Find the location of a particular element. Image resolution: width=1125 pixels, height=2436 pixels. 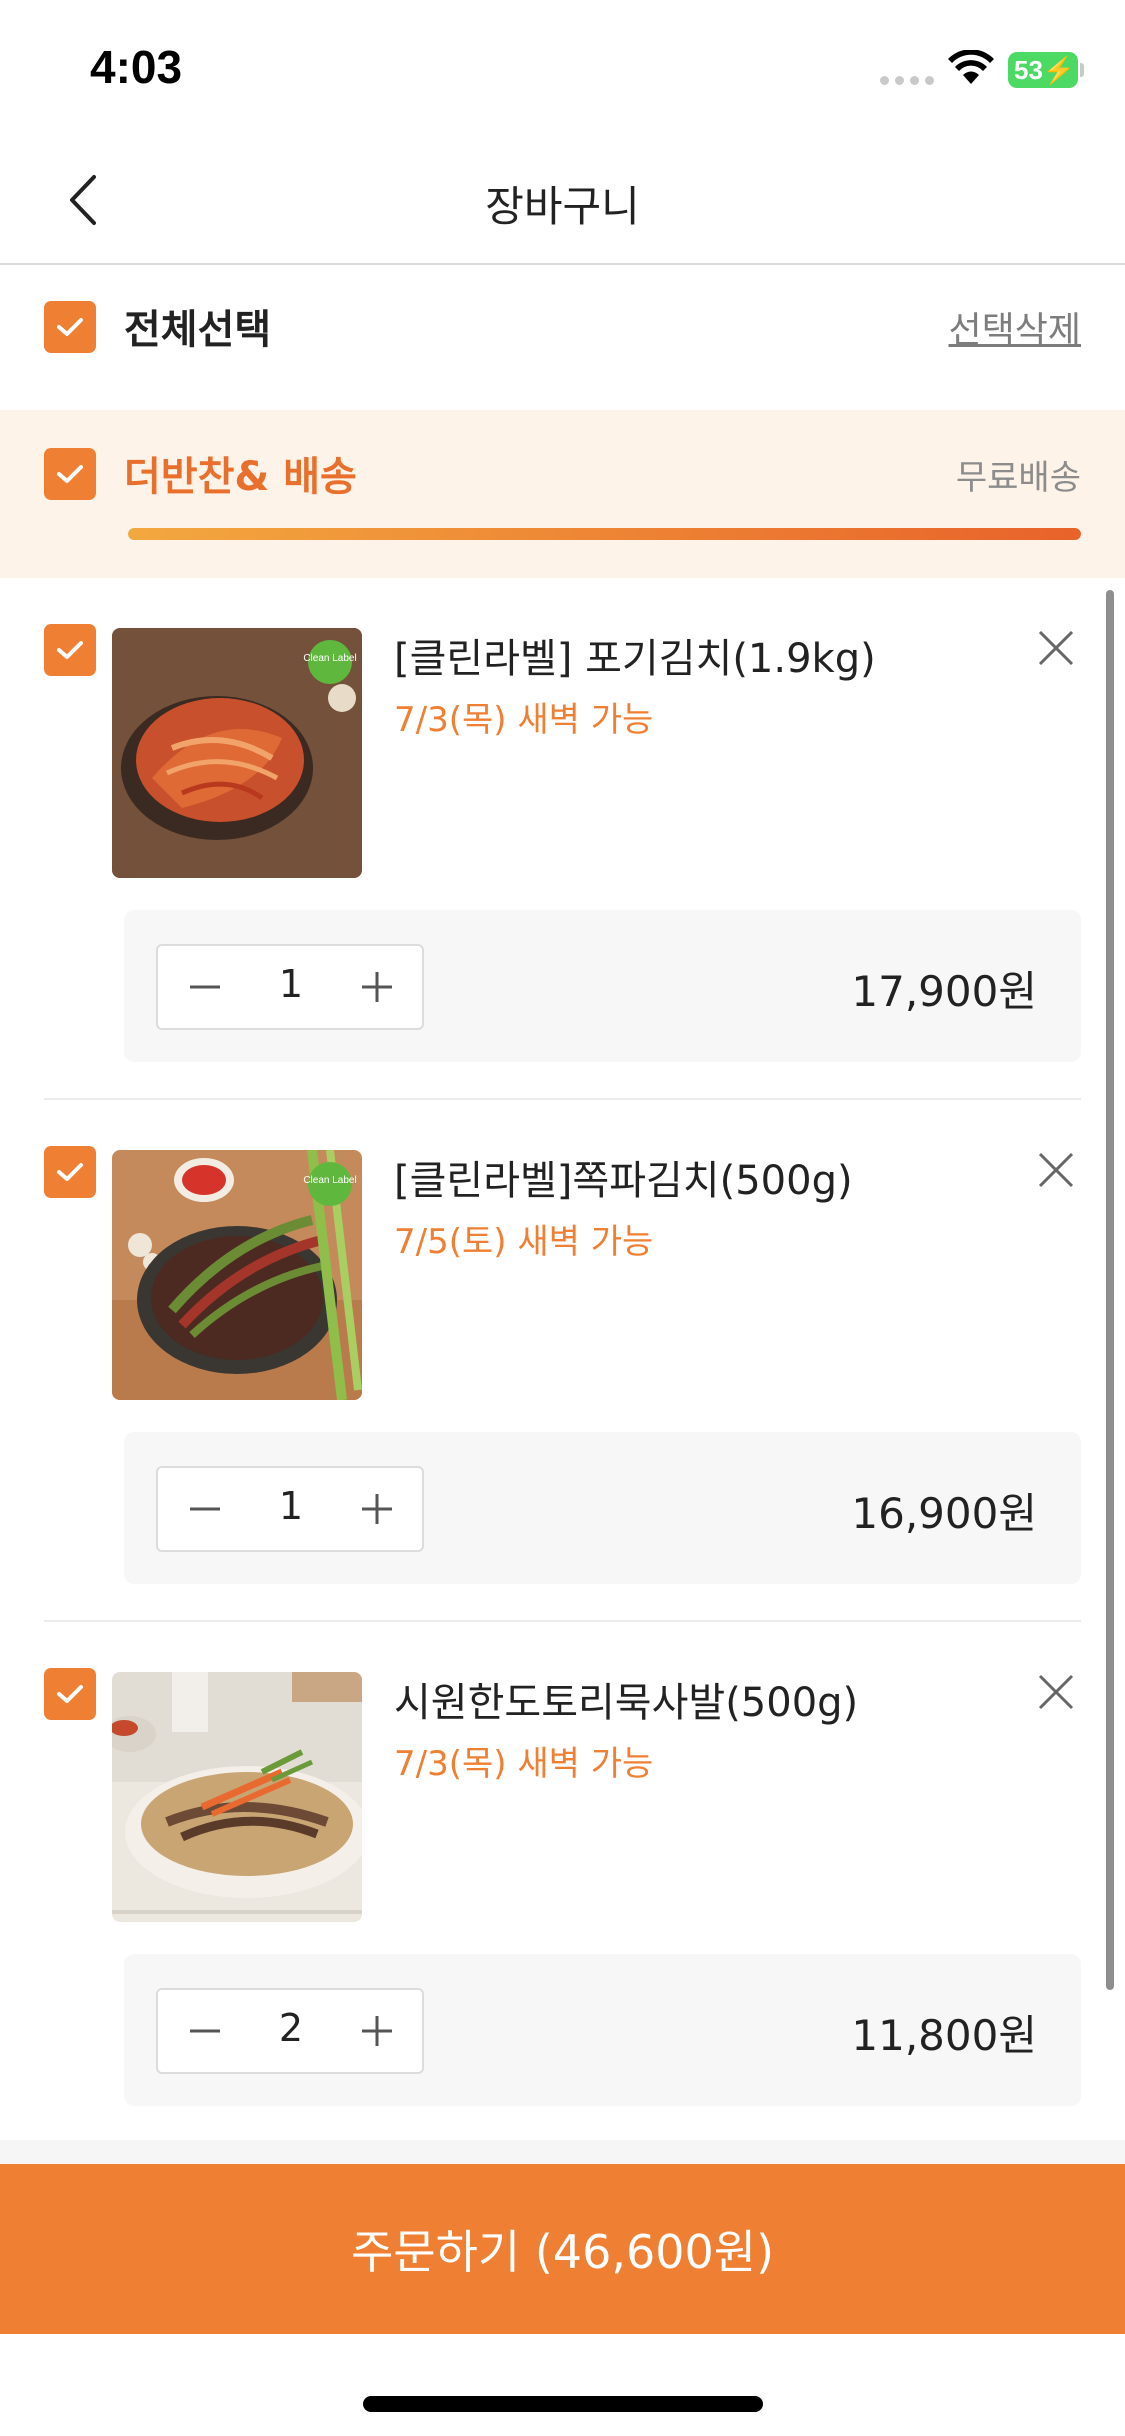

quantity-panel: 2 11,800원 is located at coordinates (602, 2030).